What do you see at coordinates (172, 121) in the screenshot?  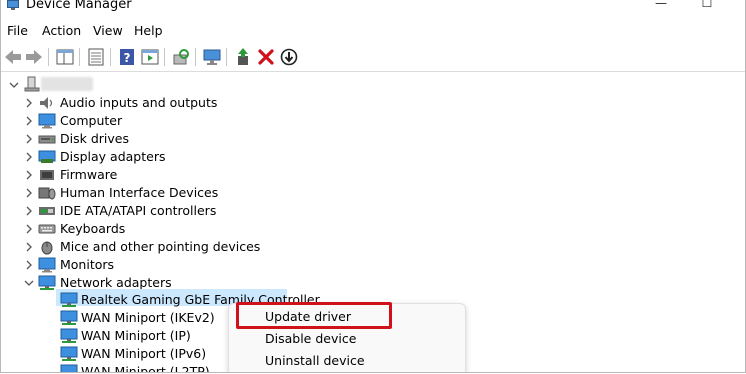 I see `tree-item-computer: Computer` at bounding box center [172, 121].